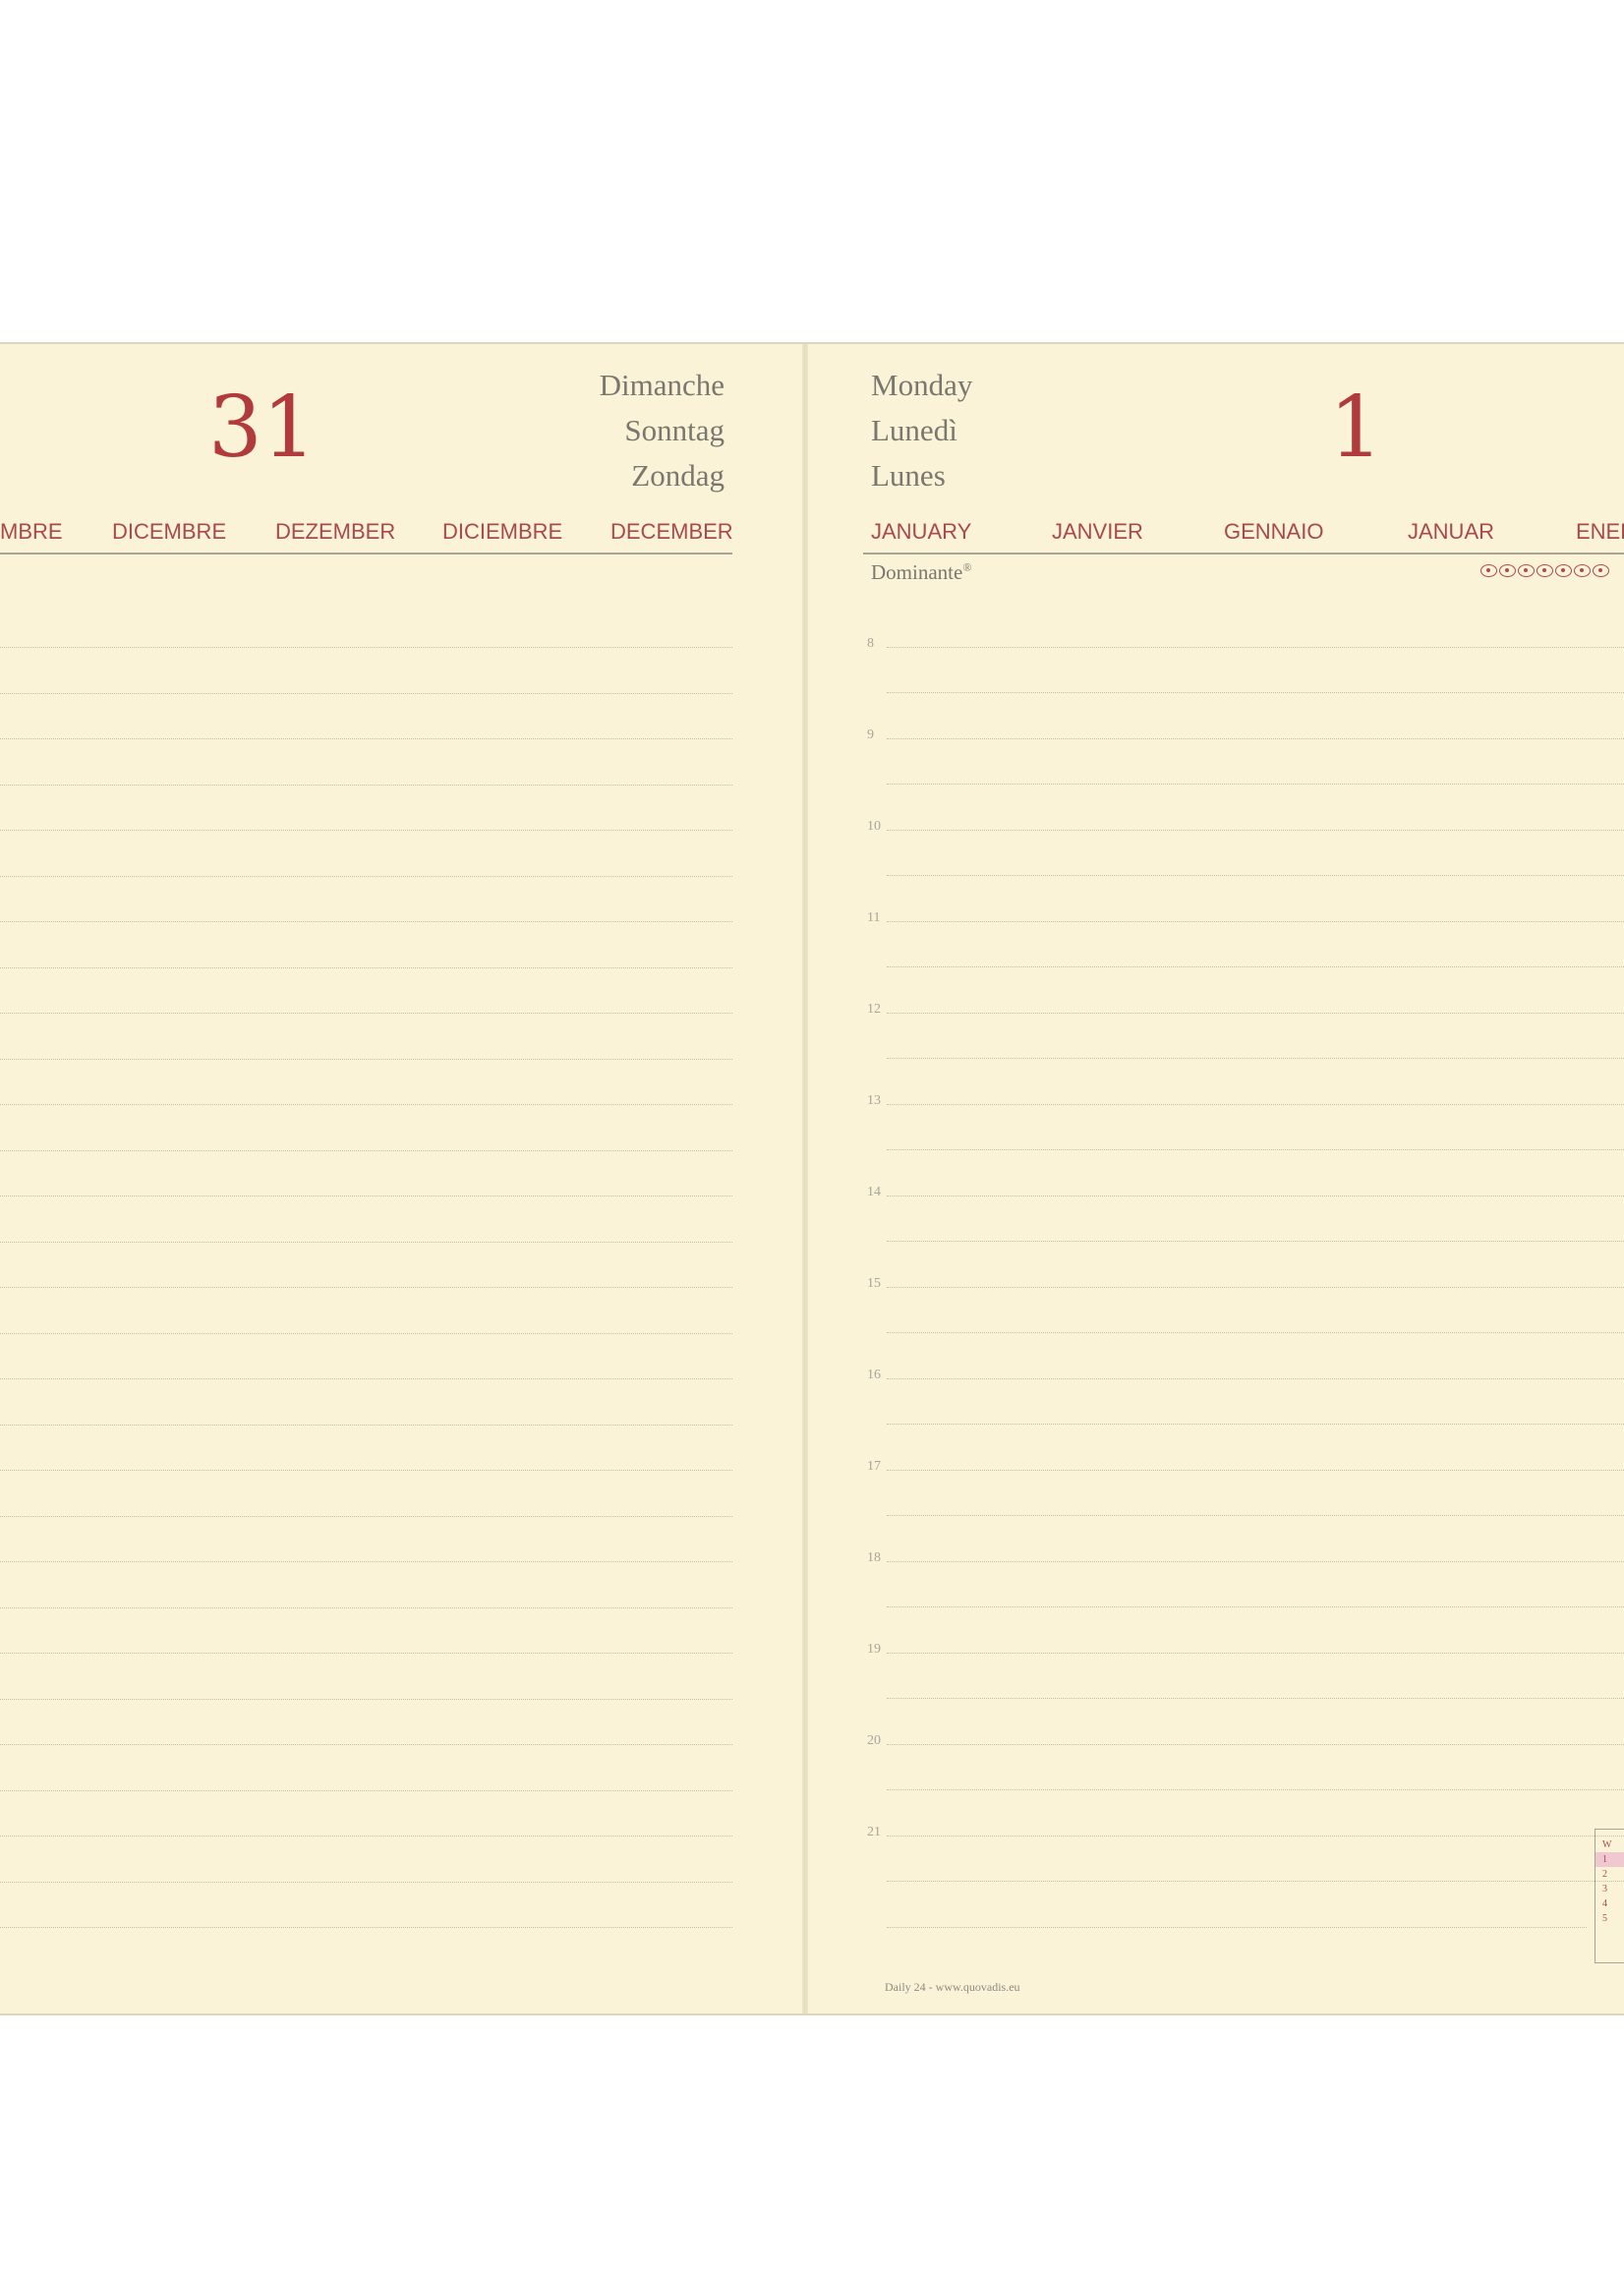  Describe the element at coordinates (908, 475) in the screenshot. I see `right-day-name-spanish: Lunes` at that location.